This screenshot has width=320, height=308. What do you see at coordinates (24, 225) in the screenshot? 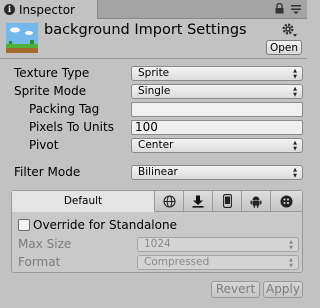
I see `override-checkbox` at bounding box center [24, 225].